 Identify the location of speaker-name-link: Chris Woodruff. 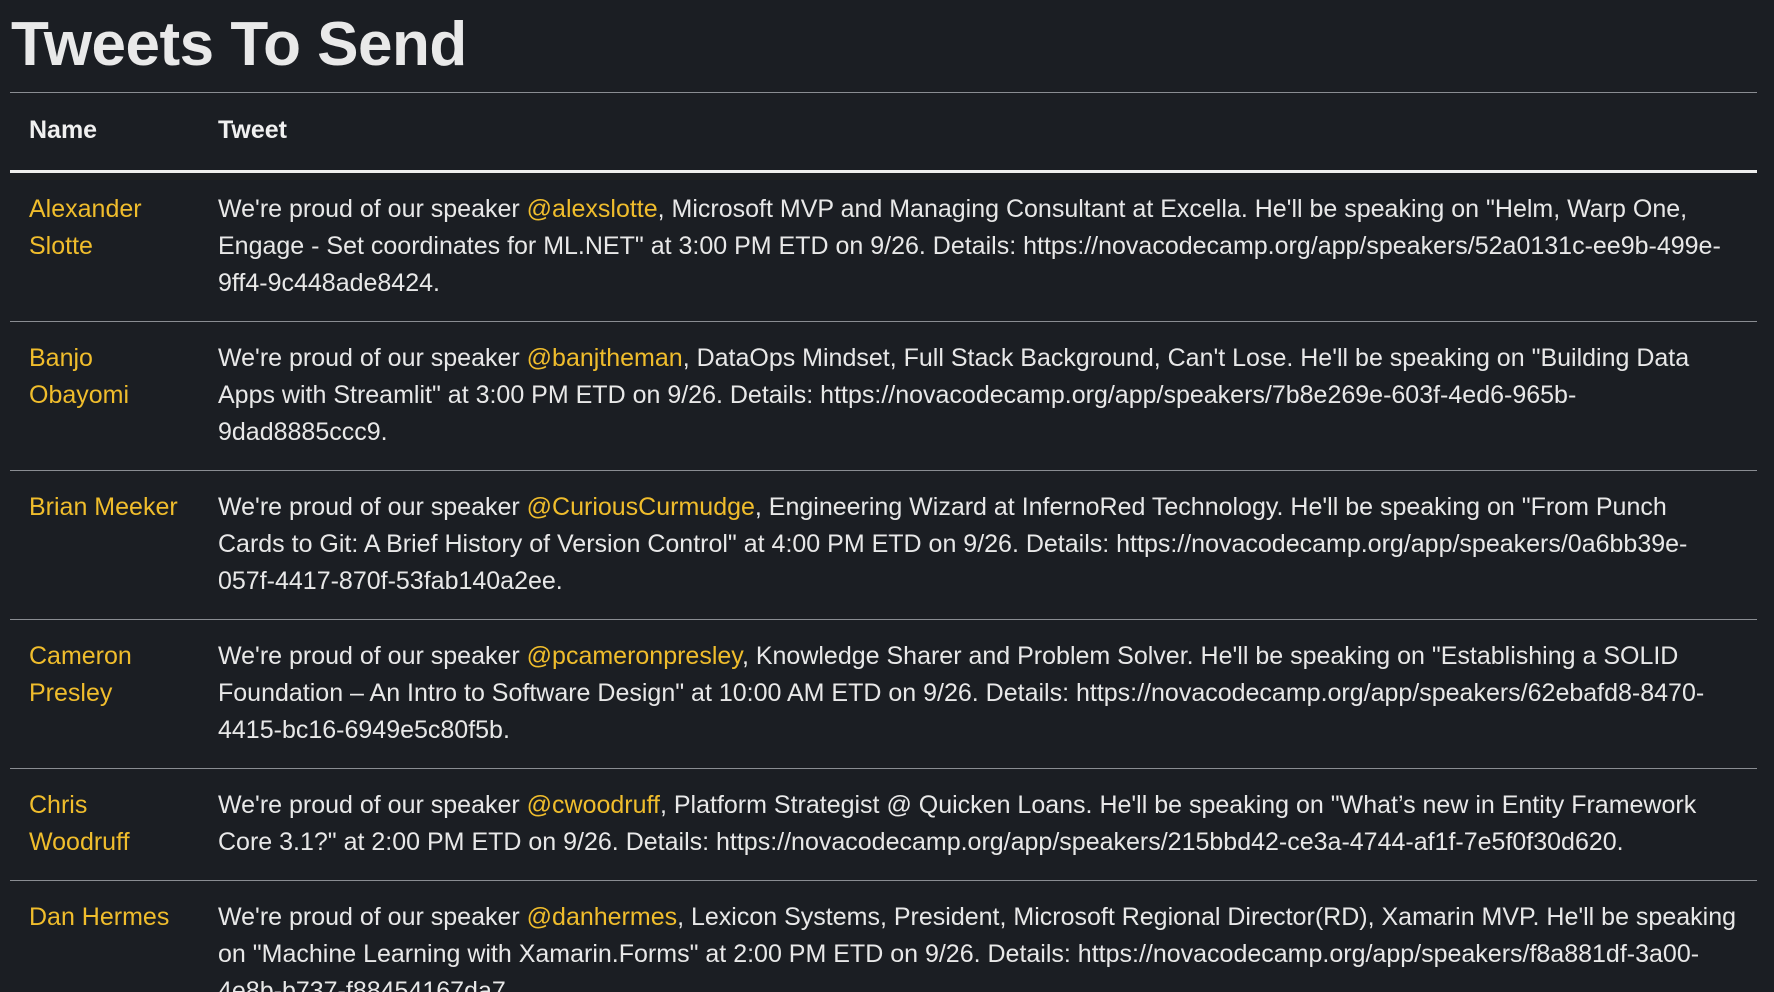
(79, 823).